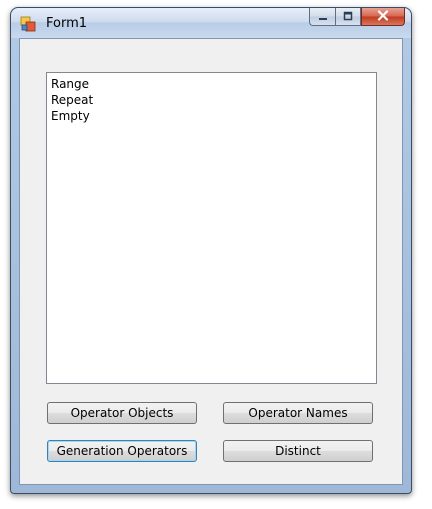 The height and width of the screenshot is (509, 432). What do you see at coordinates (122, 413) in the screenshot?
I see `operator-objects-button: Operator Objects` at bounding box center [122, 413].